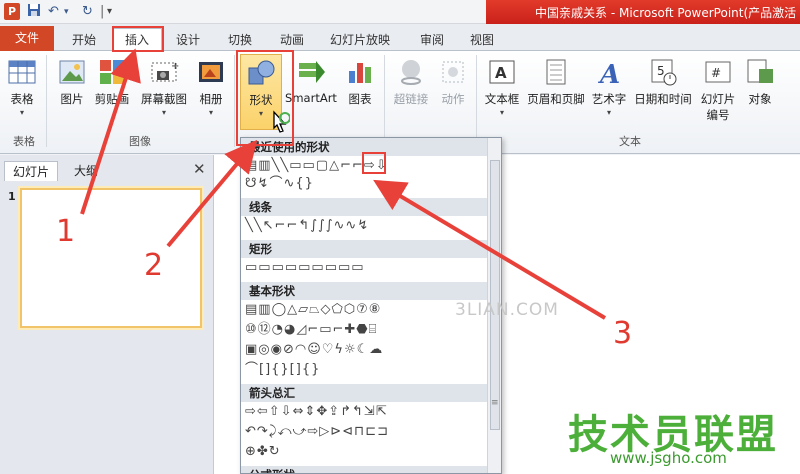 This screenshot has width=800, height=474. What do you see at coordinates (212, 193) in the screenshot?
I see `arrow-2-icon` at bounding box center [212, 193].